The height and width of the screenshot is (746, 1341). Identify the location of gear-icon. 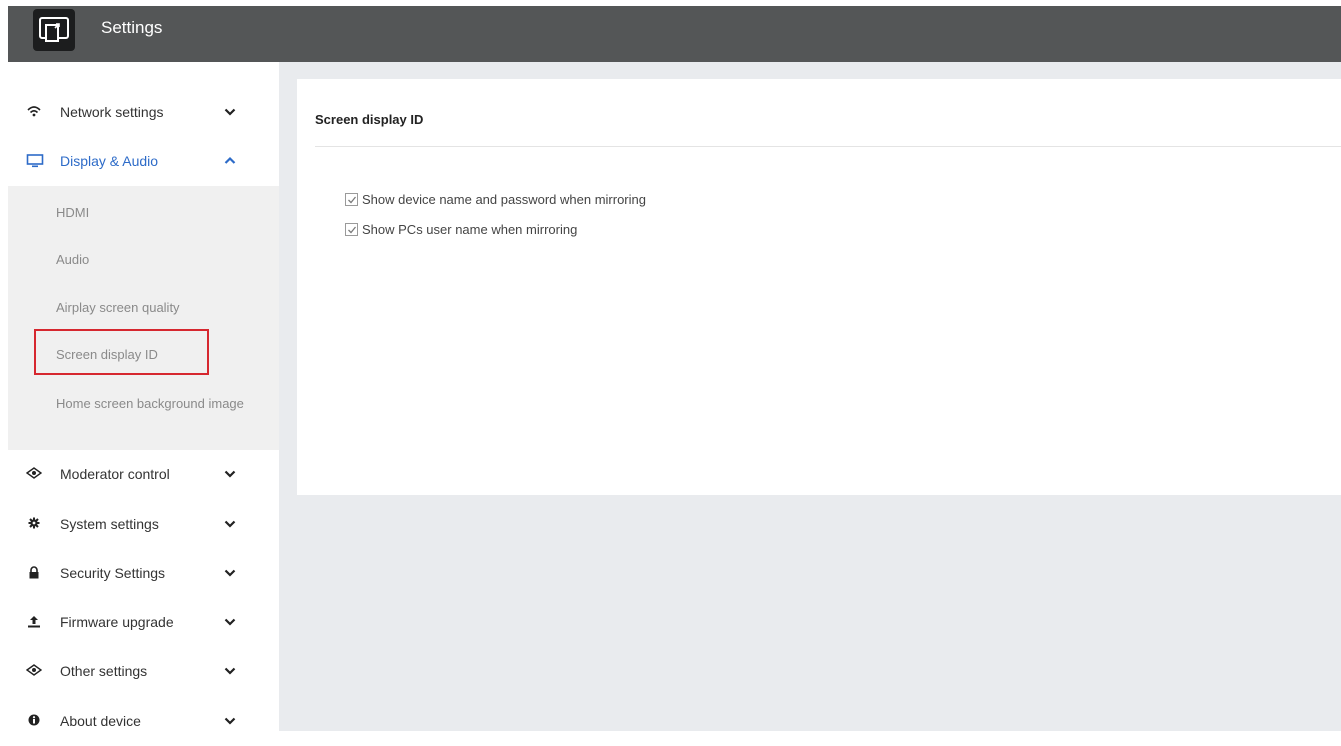
(34, 525).